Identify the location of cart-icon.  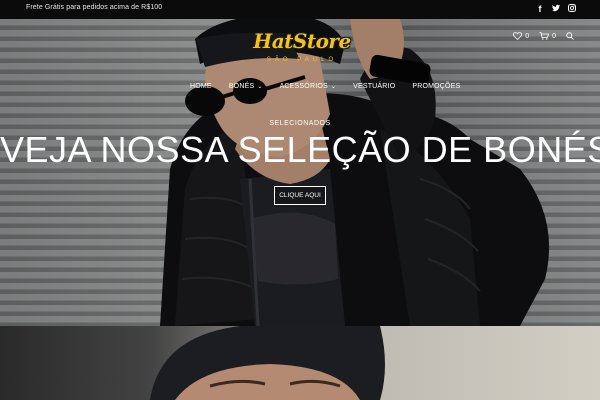
(544, 36).